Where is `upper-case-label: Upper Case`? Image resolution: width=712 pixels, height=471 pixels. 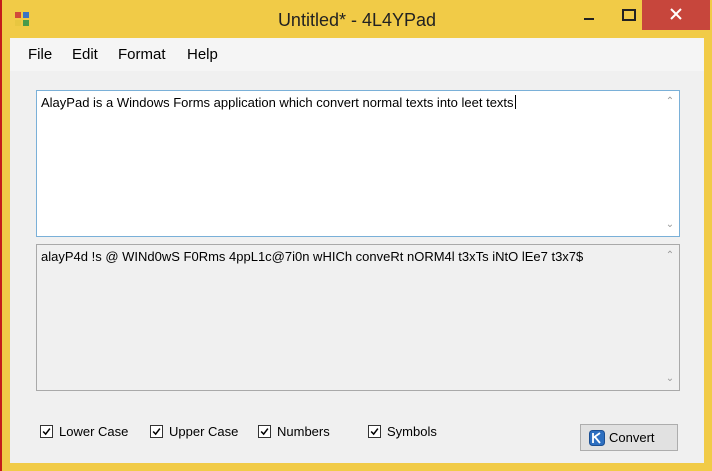
upper-case-label: Upper Case is located at coordinates (204, 431).